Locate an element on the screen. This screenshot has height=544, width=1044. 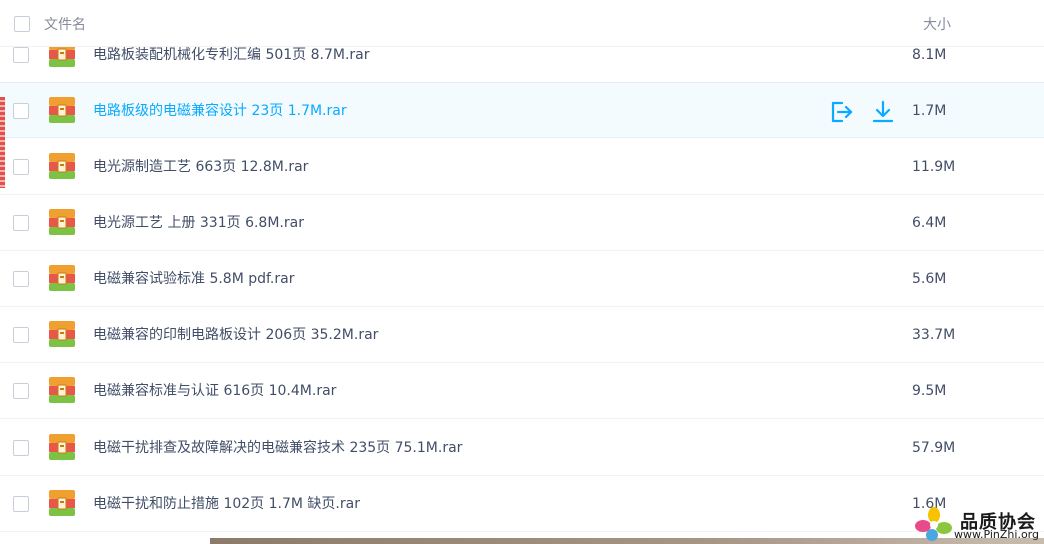
file-row: 电磁兼容的印制电路板设计 206页 35.2M.rar 33.7M is located at coordinates (522, 335).